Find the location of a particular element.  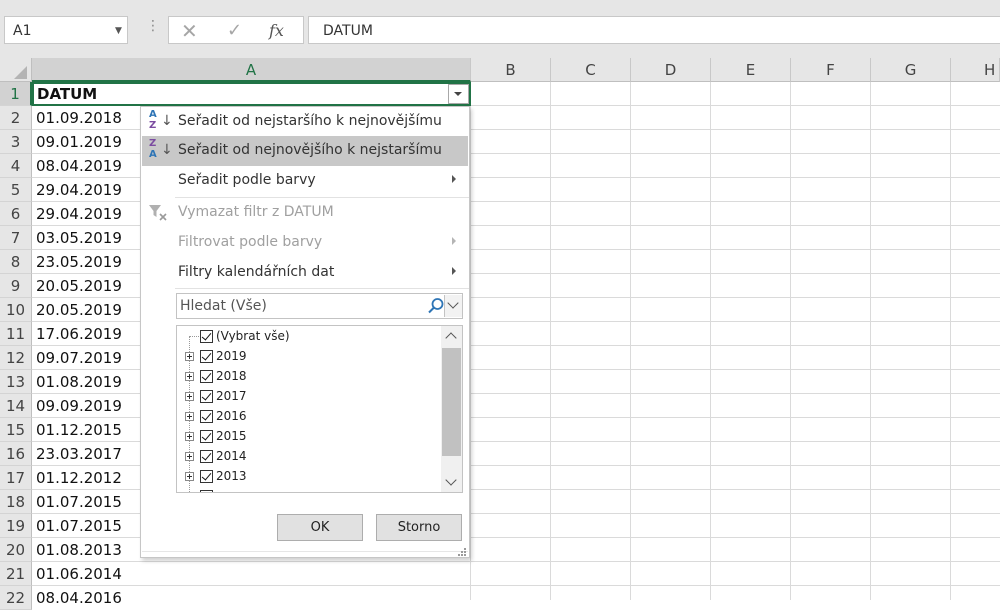

row-header: 11 is located at coordinates (16, 334).